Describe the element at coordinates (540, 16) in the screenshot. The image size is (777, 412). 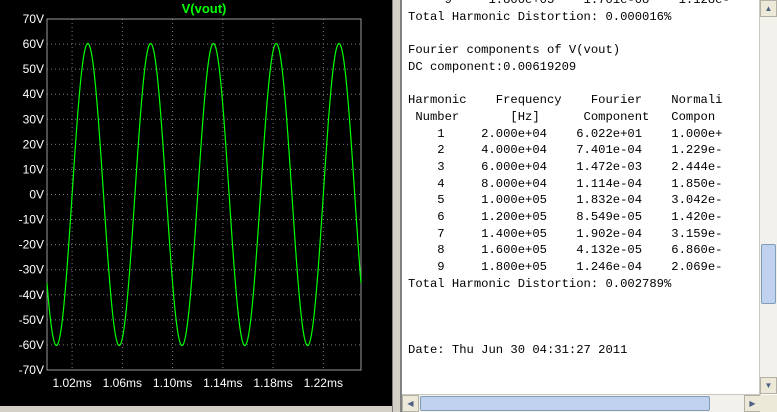
I see `output-line: Total Harmonic Distortion: 0.000016%` at that location.